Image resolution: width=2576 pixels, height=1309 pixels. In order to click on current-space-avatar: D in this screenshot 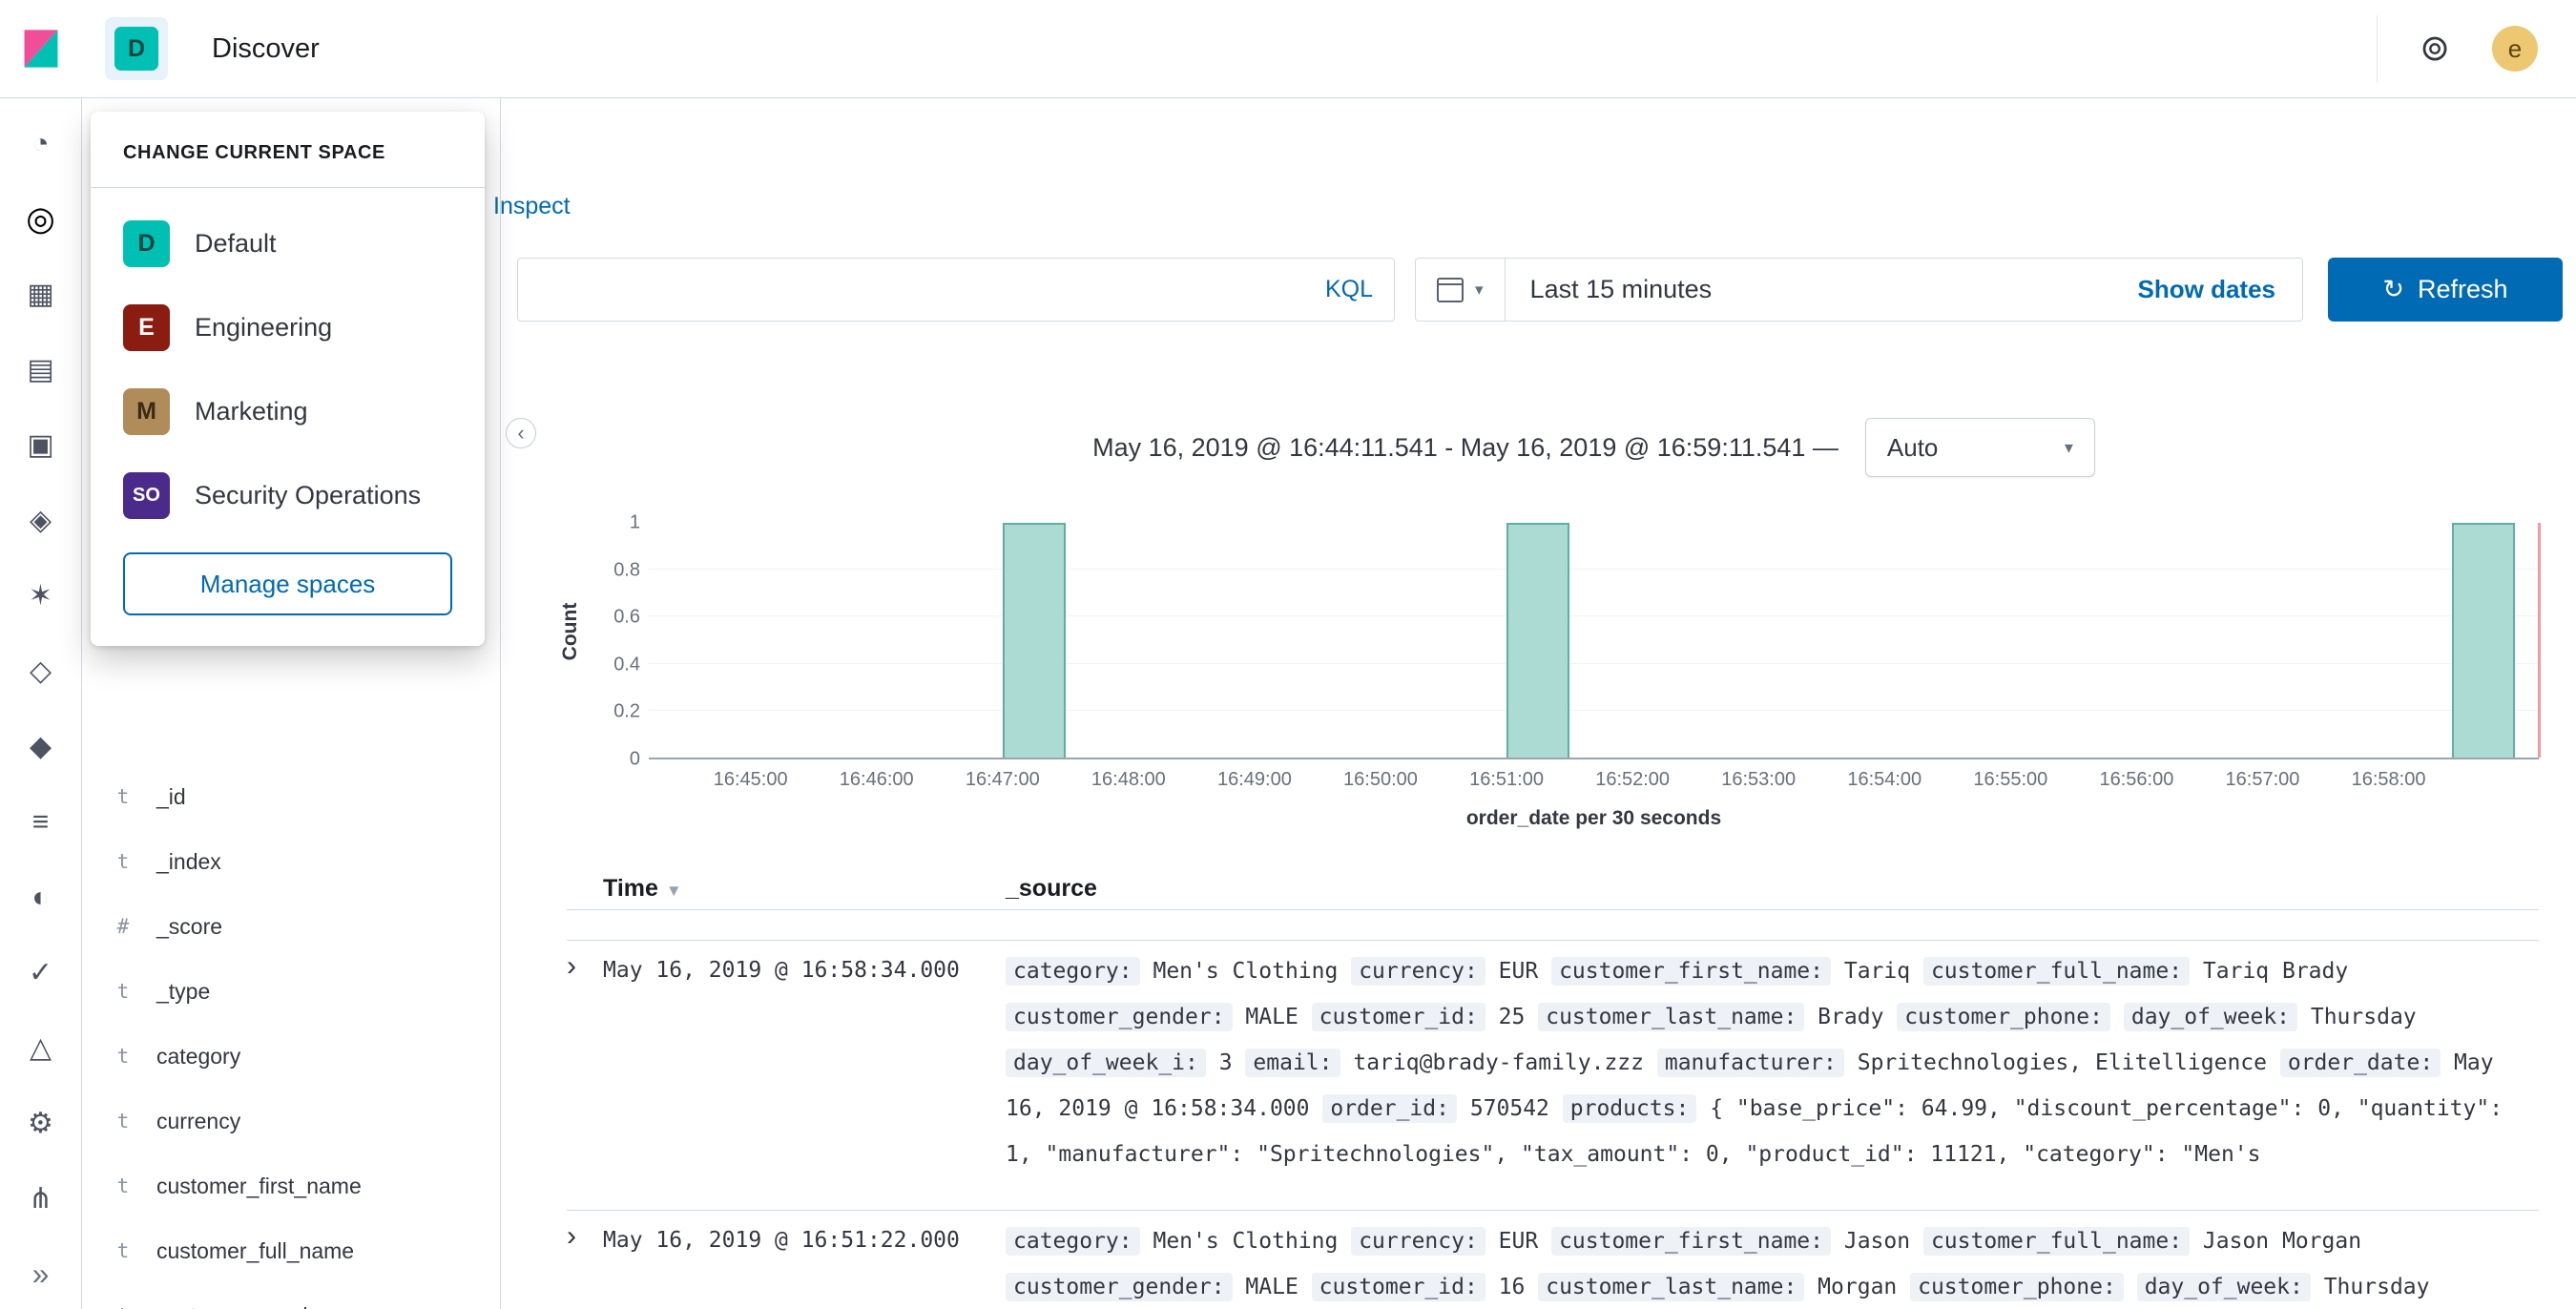, I will do `click(136, 49)`.